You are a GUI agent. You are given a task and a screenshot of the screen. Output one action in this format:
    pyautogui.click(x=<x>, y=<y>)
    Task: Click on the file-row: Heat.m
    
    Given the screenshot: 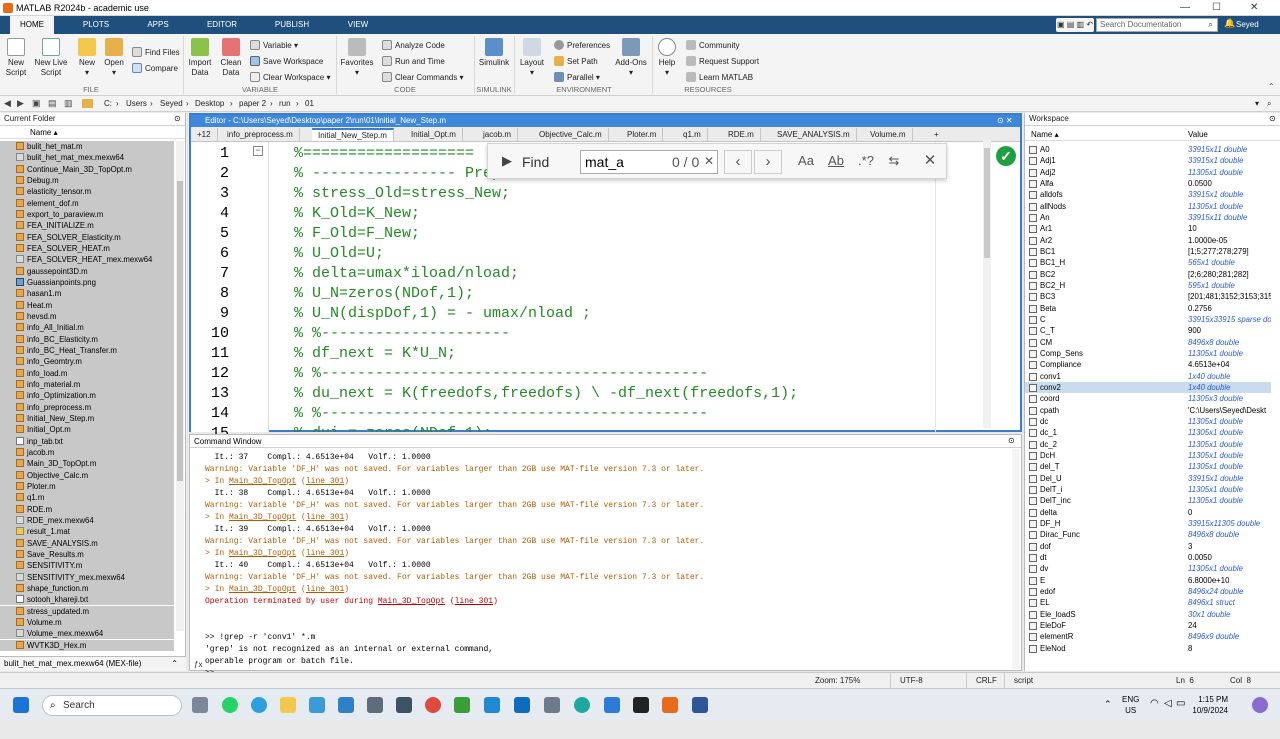 What is the action you would take?
    pyautogui.click(x=87, y=305)
    